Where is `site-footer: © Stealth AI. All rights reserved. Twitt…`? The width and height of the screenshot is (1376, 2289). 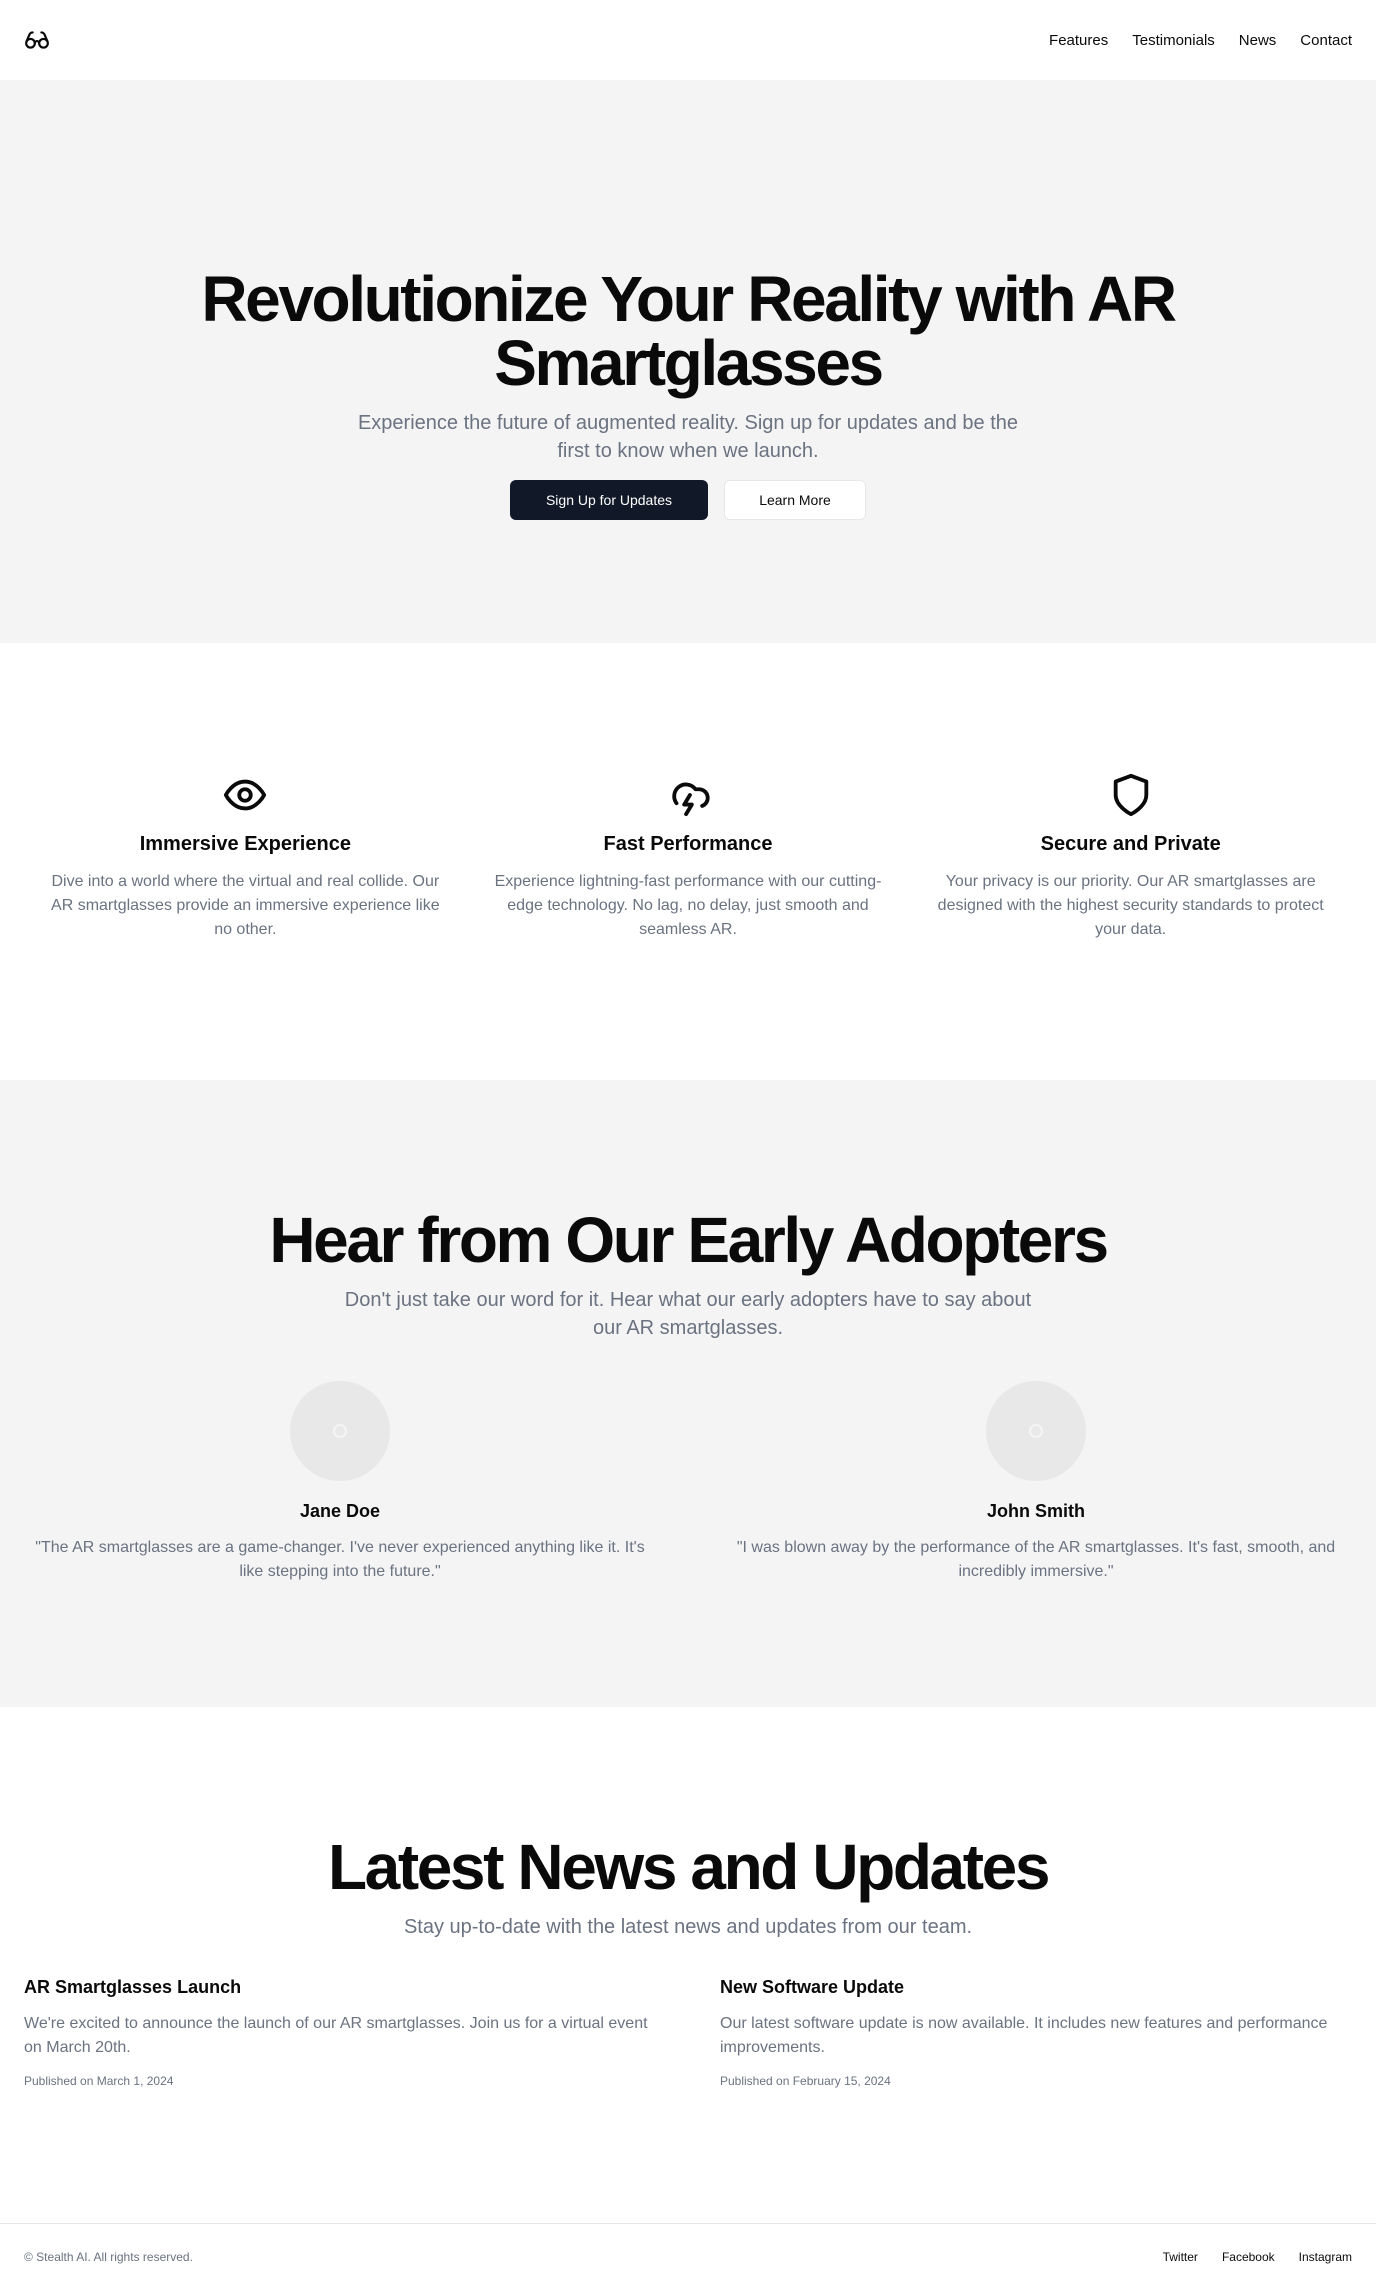
site-footer: © Stealth AI. All rights reserved. Twitt… is located at coordinates (688, 2256).